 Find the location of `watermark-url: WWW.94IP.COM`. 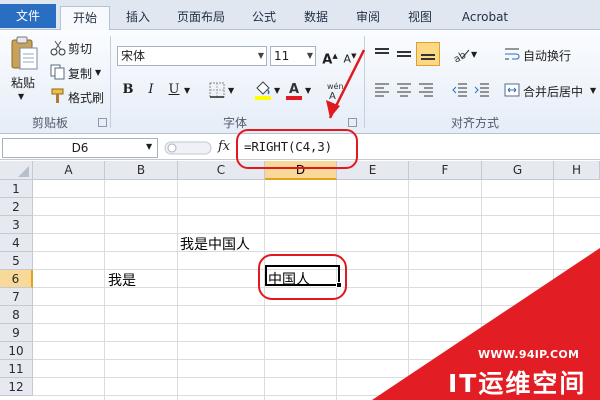

watermark-url: WWW.94IP.COM is located at coordinates (529, 354).